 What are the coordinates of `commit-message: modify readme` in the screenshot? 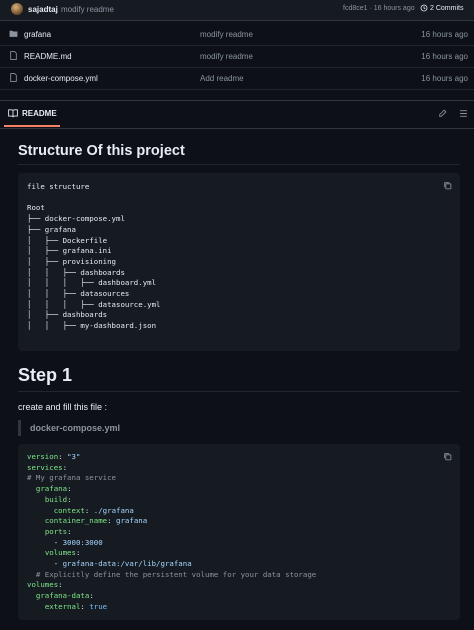 It's located at (87, 9).